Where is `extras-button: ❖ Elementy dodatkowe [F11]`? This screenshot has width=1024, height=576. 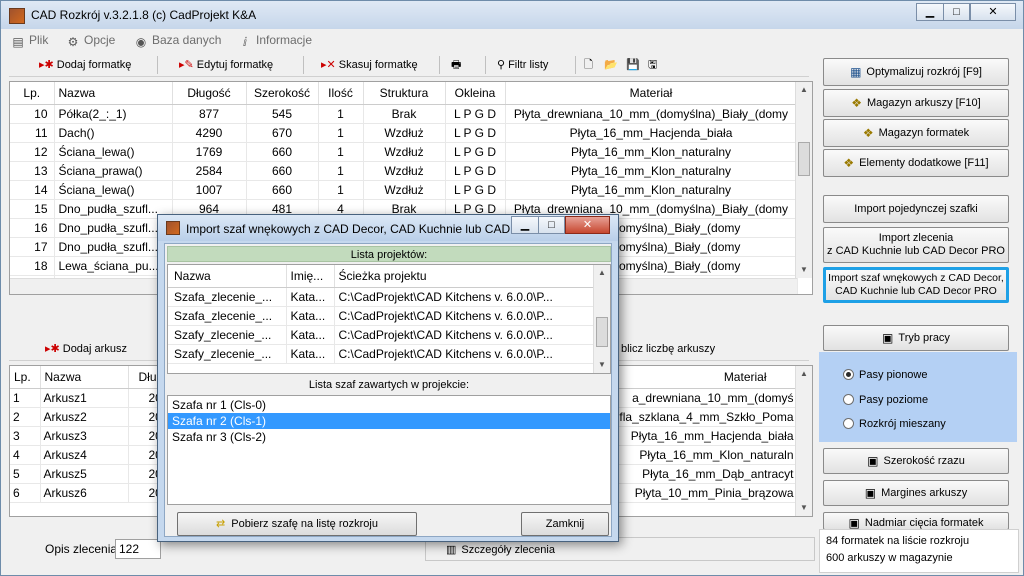
extras-button: ❖ Elementy dodatkowe [F11] is located at coordinates (916, 163).